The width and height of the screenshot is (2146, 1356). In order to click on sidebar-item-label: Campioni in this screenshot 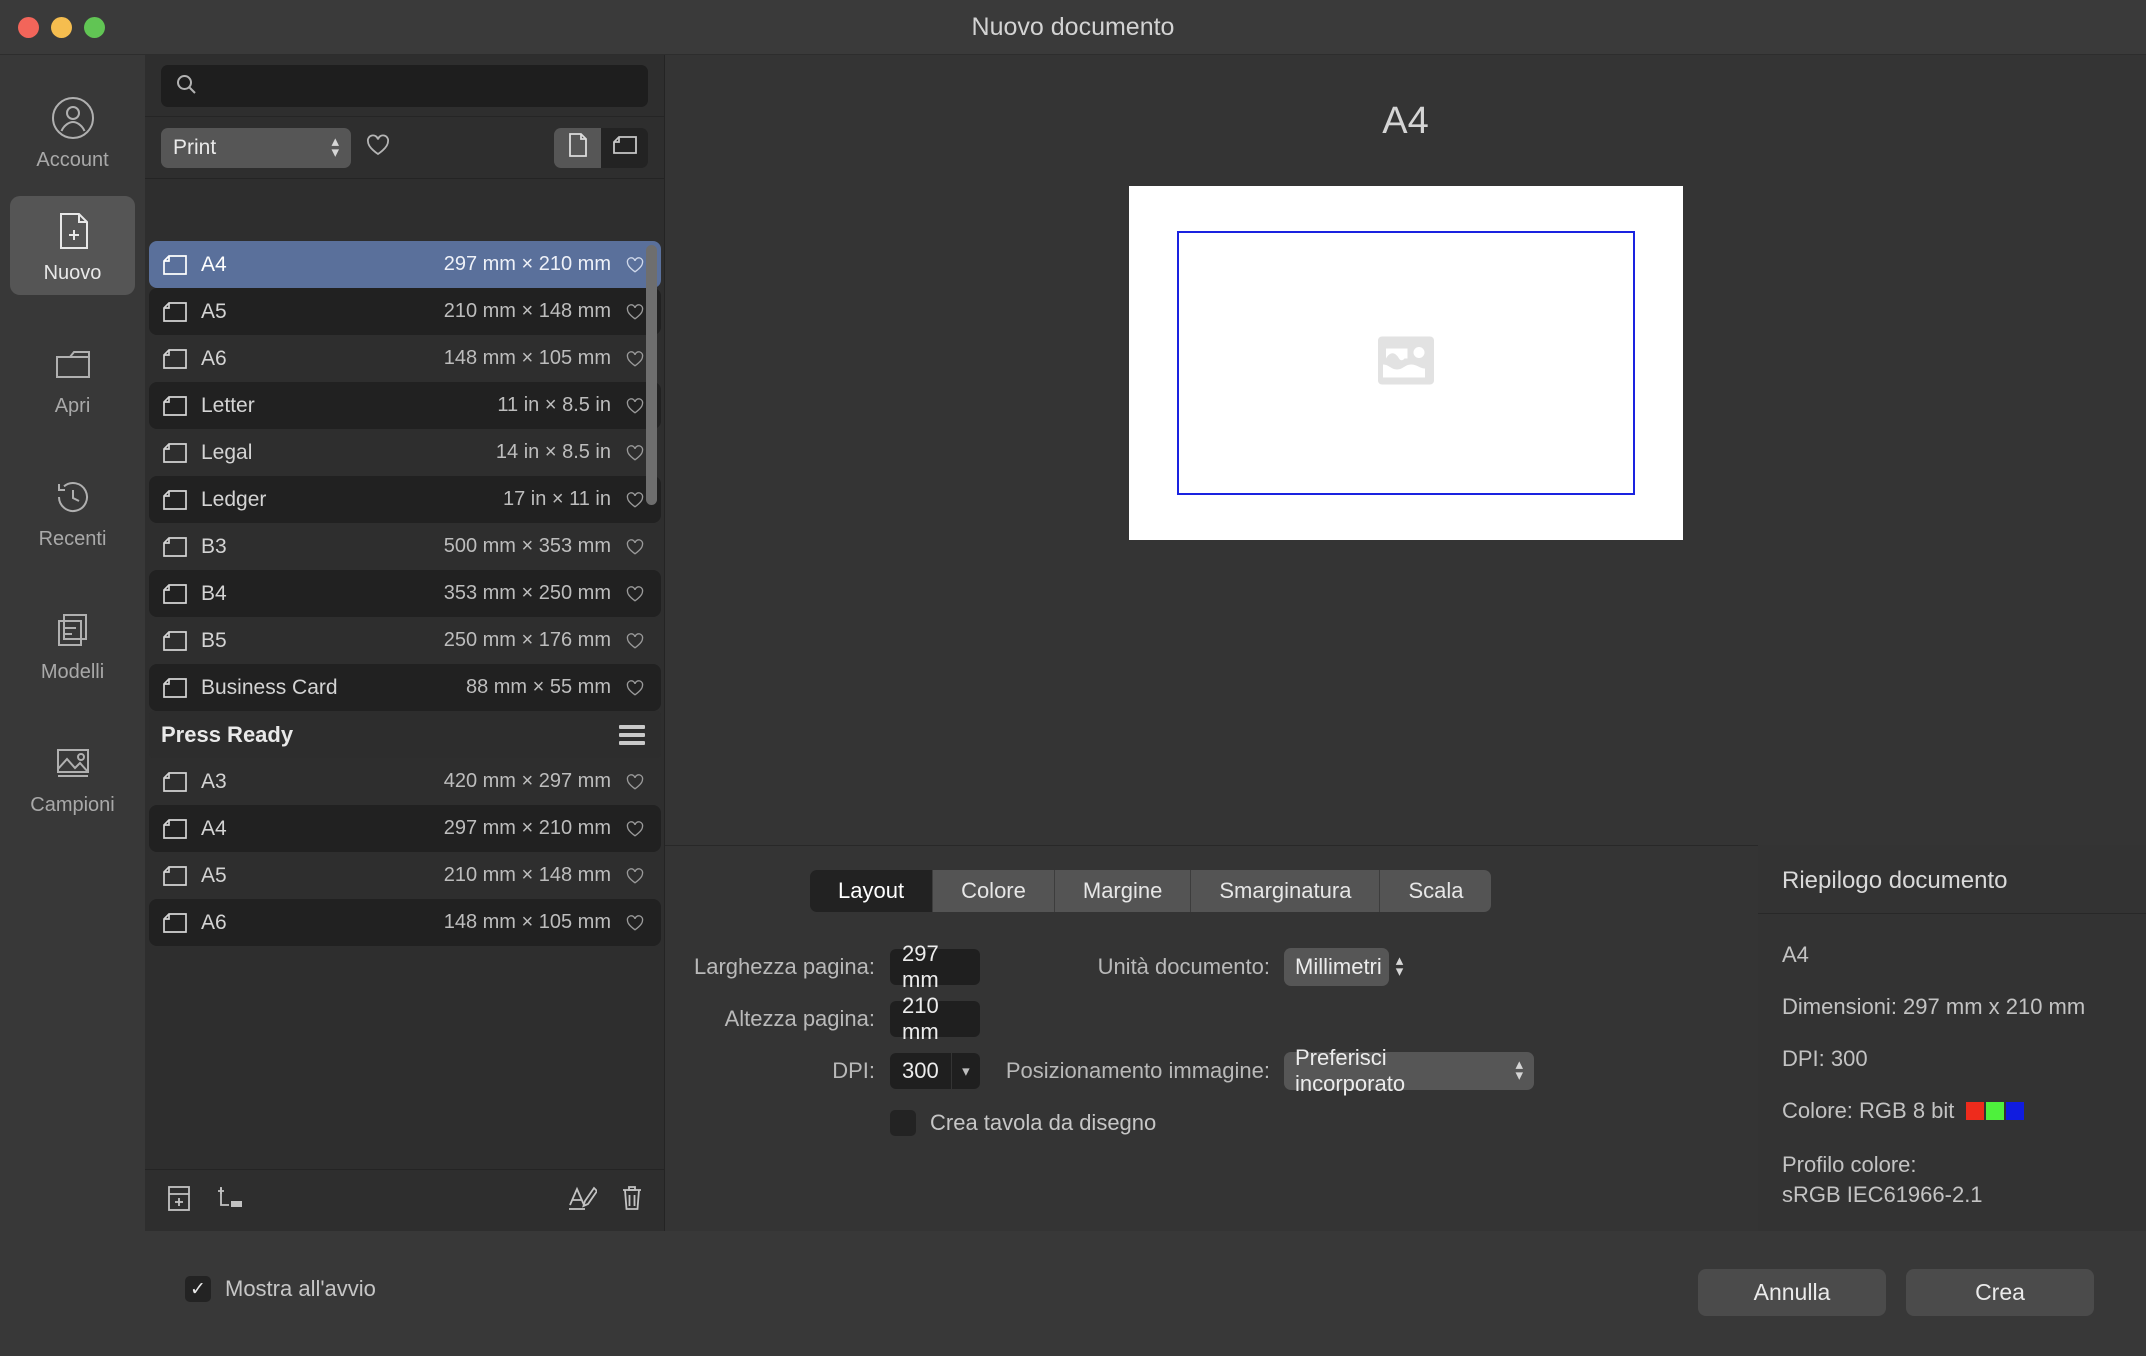, I will do `click(72, 805)`.